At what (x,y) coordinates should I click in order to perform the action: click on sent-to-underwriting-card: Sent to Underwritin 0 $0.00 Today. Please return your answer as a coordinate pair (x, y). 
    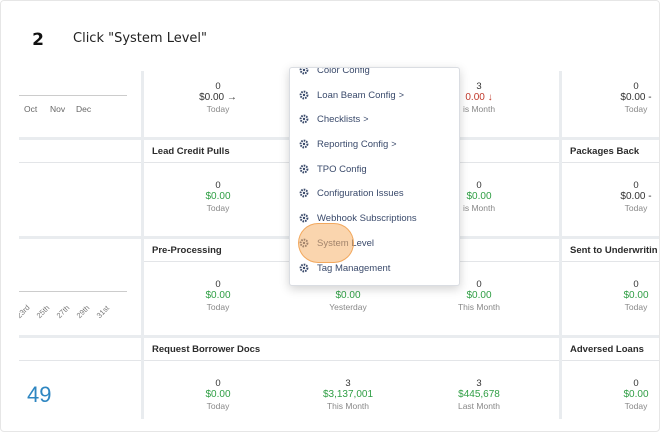
    Looking at the image, I should click on (610, 287).